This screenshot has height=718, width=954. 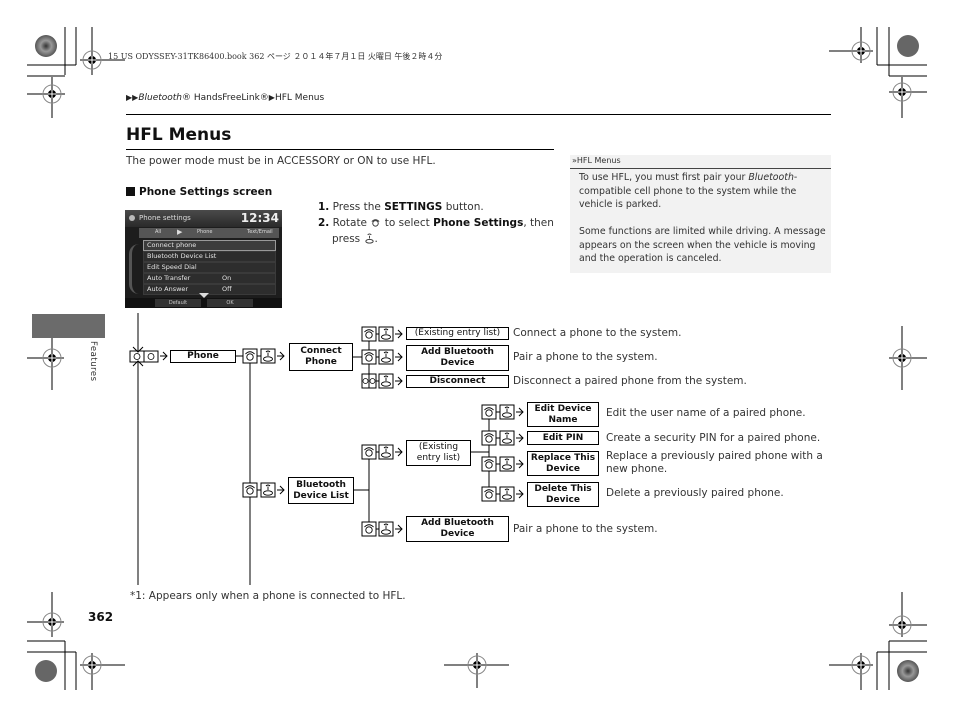 What do you see at coordinates (563, 463) in the screenshot?
I see `menu-node-replace-this-device: Replace This Device` at bounding box center [563, 463].